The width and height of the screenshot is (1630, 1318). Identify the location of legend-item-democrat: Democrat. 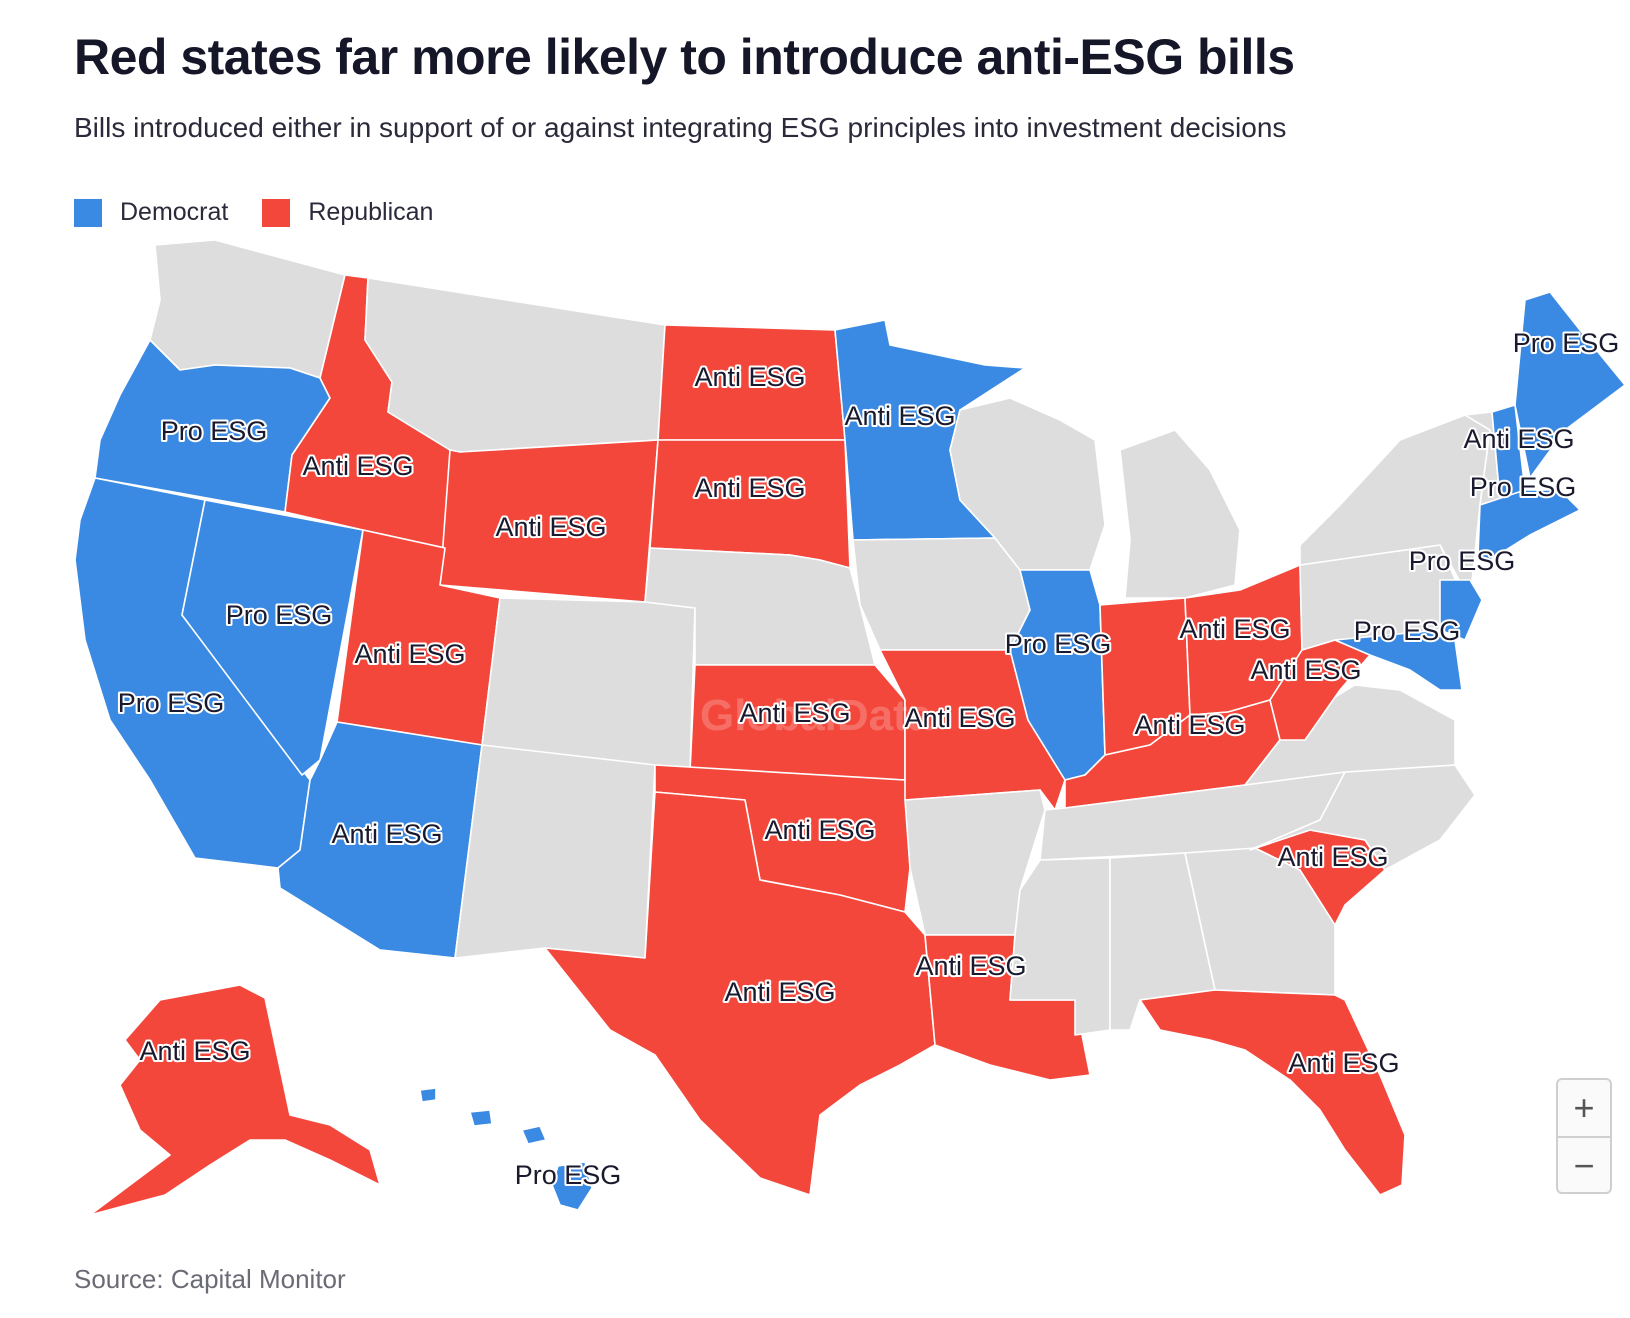
(151, 212).